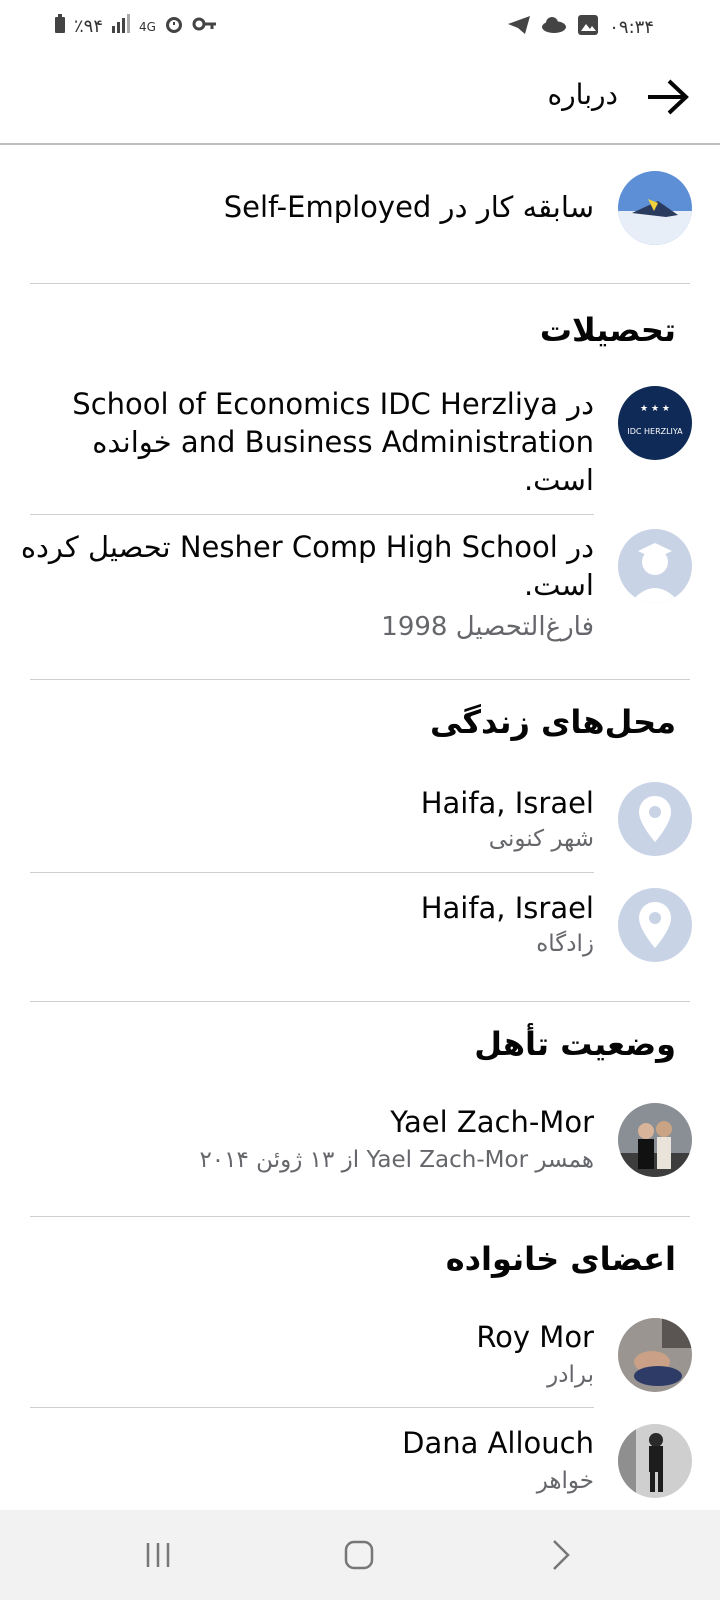 The image size is (720, 1600). Describe the element at coordinates (582, 94) in the screenshot. I see `page-title: درباره` at that location.